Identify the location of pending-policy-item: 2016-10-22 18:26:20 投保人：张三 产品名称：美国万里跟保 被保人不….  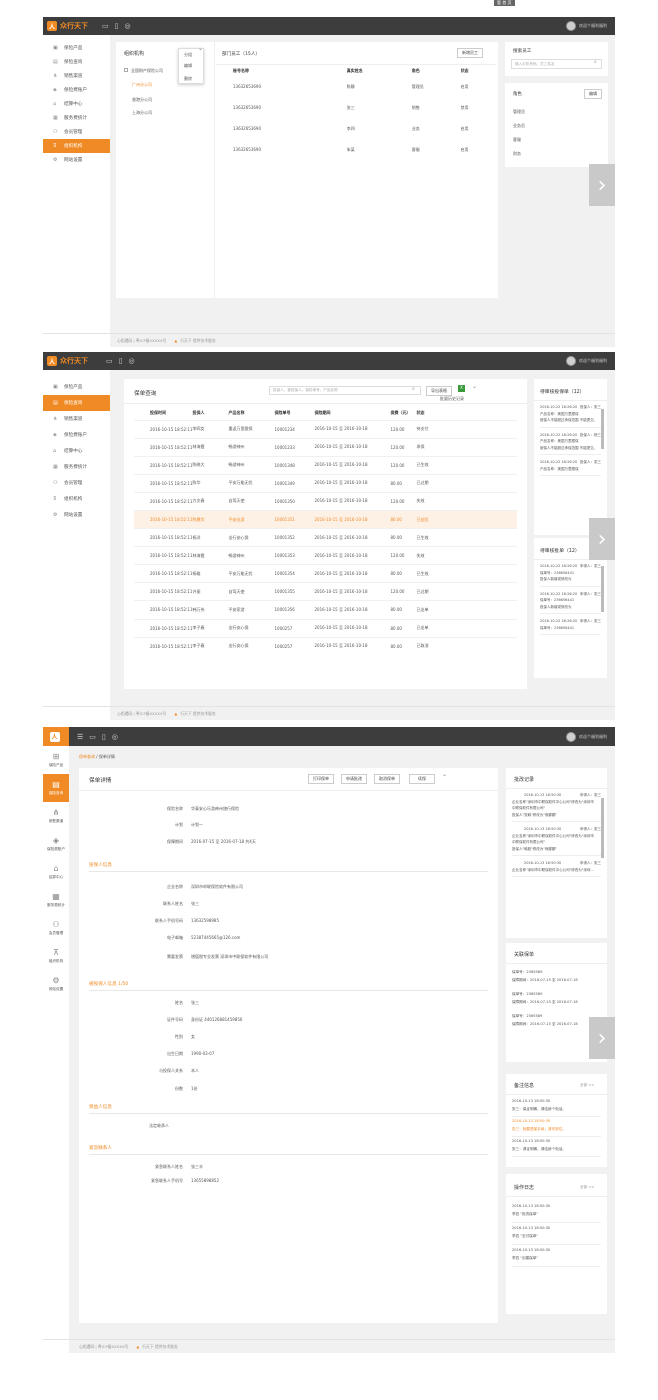
(570, 416).